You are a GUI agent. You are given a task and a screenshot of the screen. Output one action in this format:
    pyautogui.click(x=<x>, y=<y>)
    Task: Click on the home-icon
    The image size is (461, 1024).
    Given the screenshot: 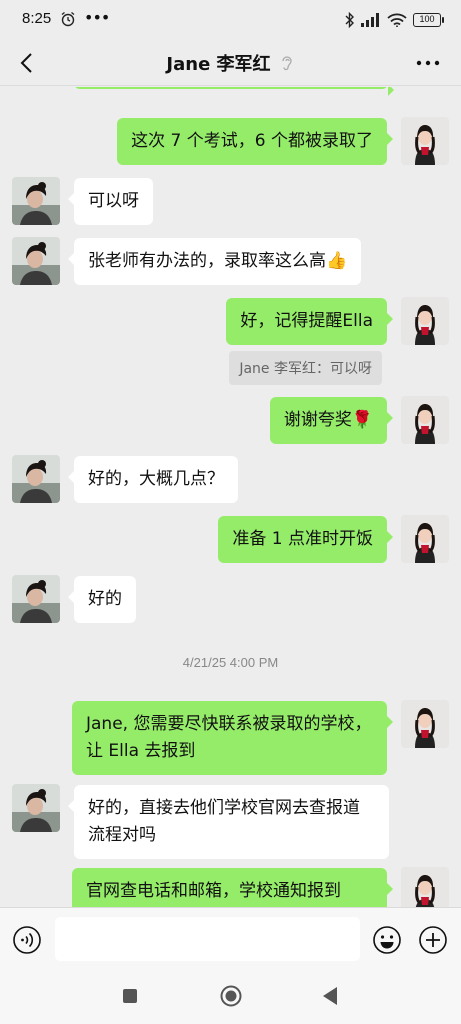 What is the action you would take?
    pyautogui.click(x=231, y=996)
    